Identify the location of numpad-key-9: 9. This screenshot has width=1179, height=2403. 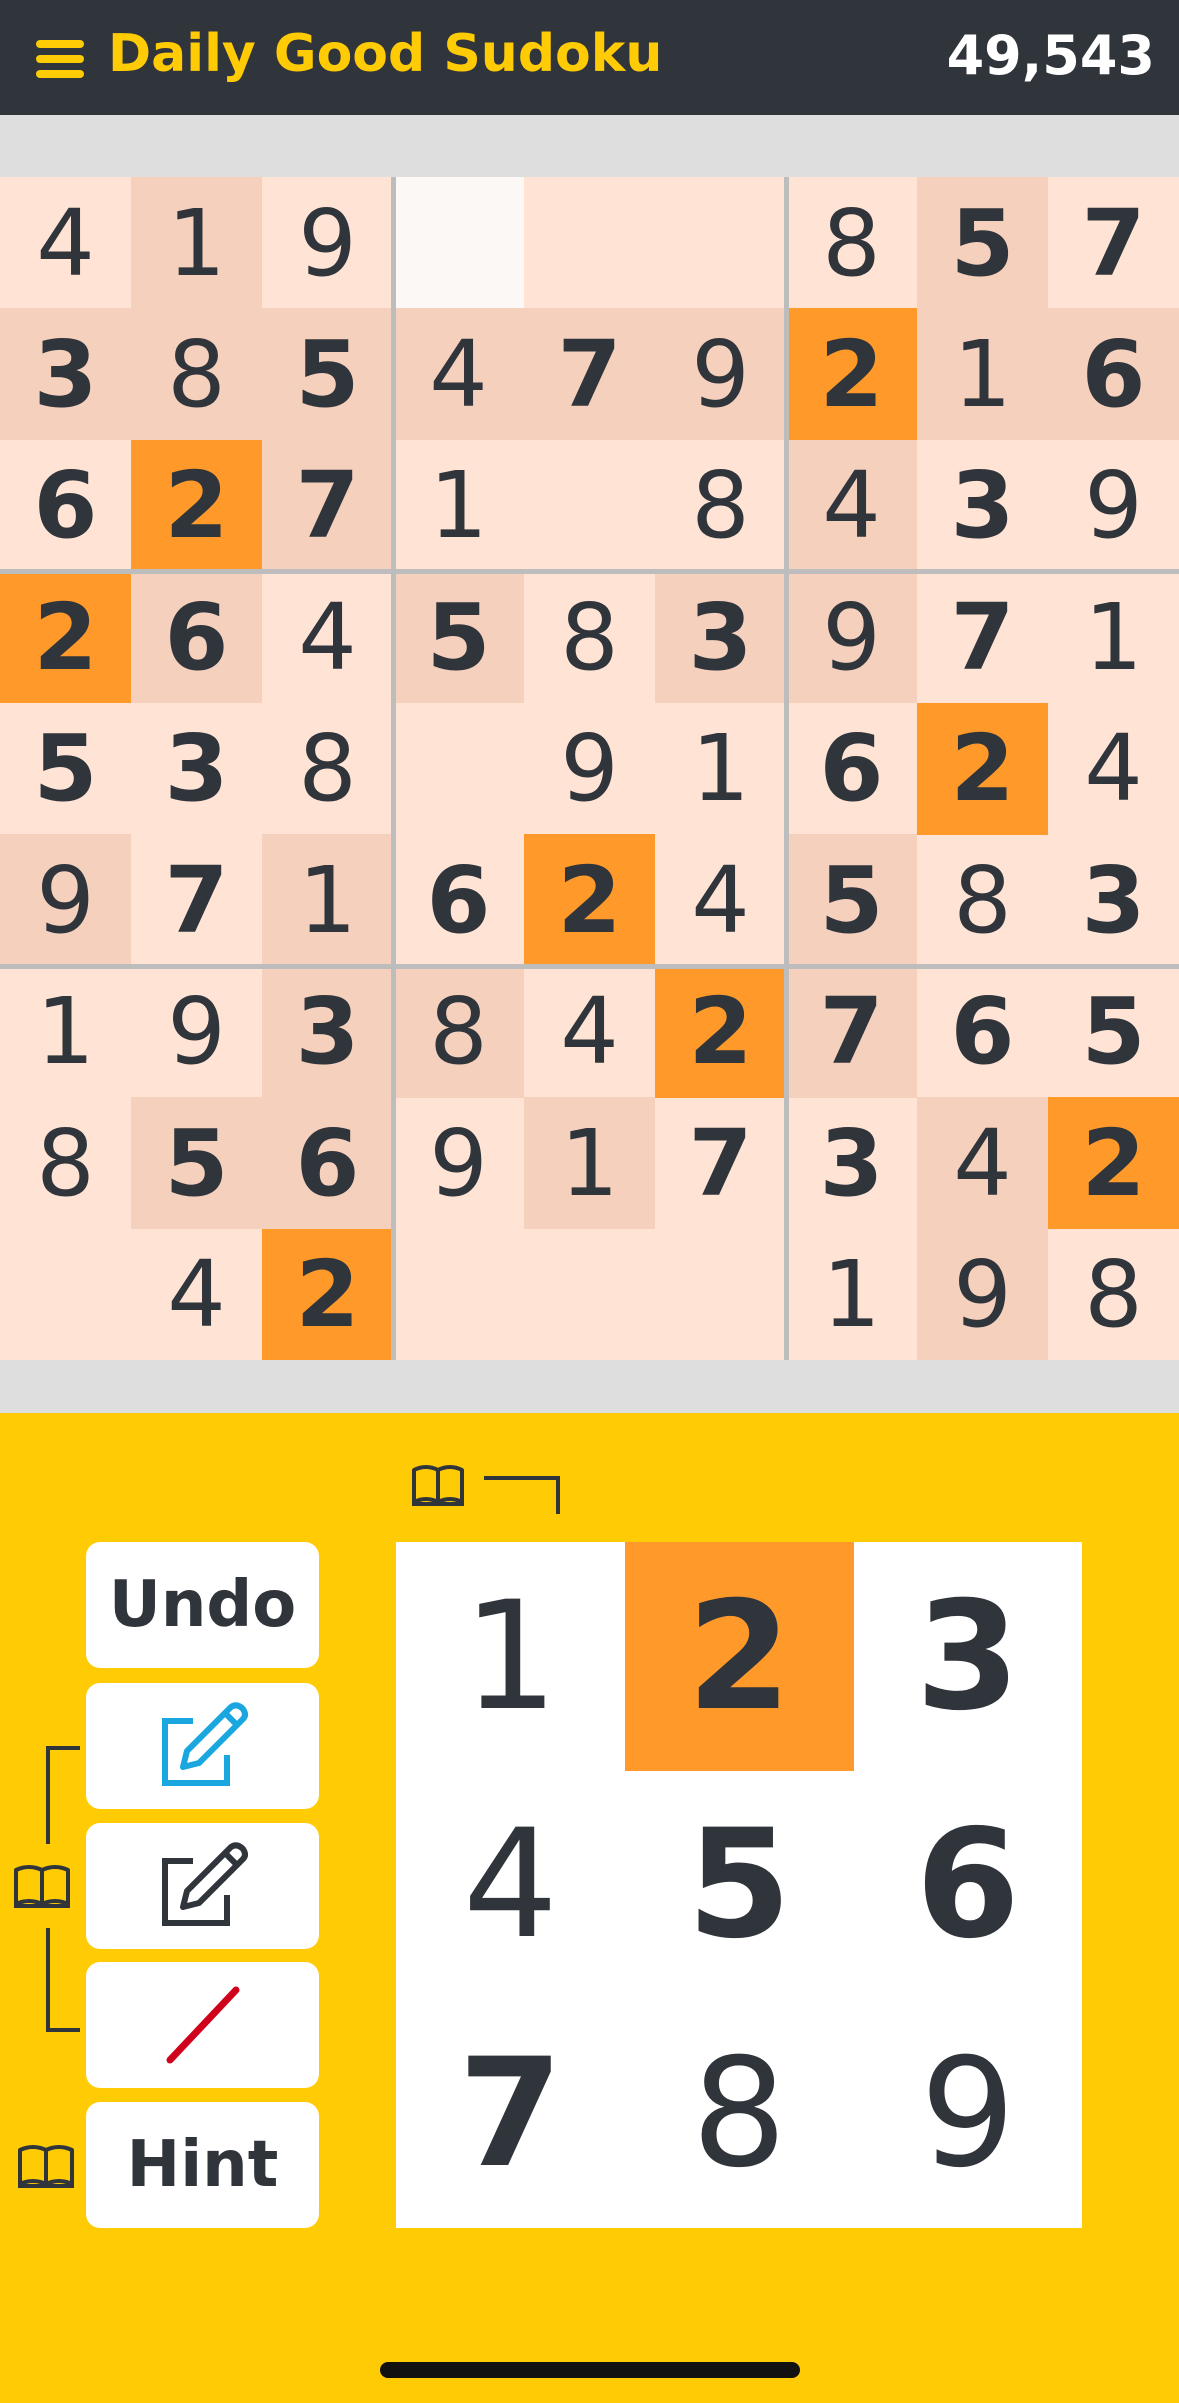
(967, 2113).